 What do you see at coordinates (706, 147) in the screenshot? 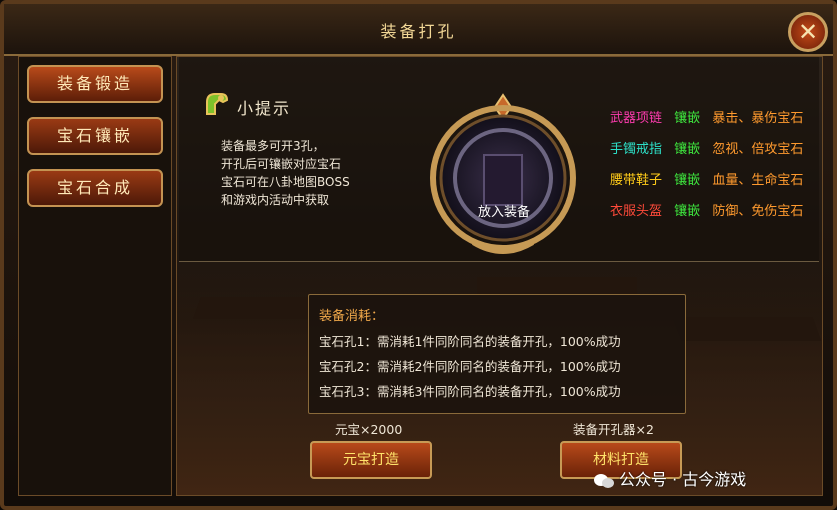
I see `gem-rule-row: 手镯戒指 镶嵌 忽视、倍攻宝石` at bounding box center [706, 147].